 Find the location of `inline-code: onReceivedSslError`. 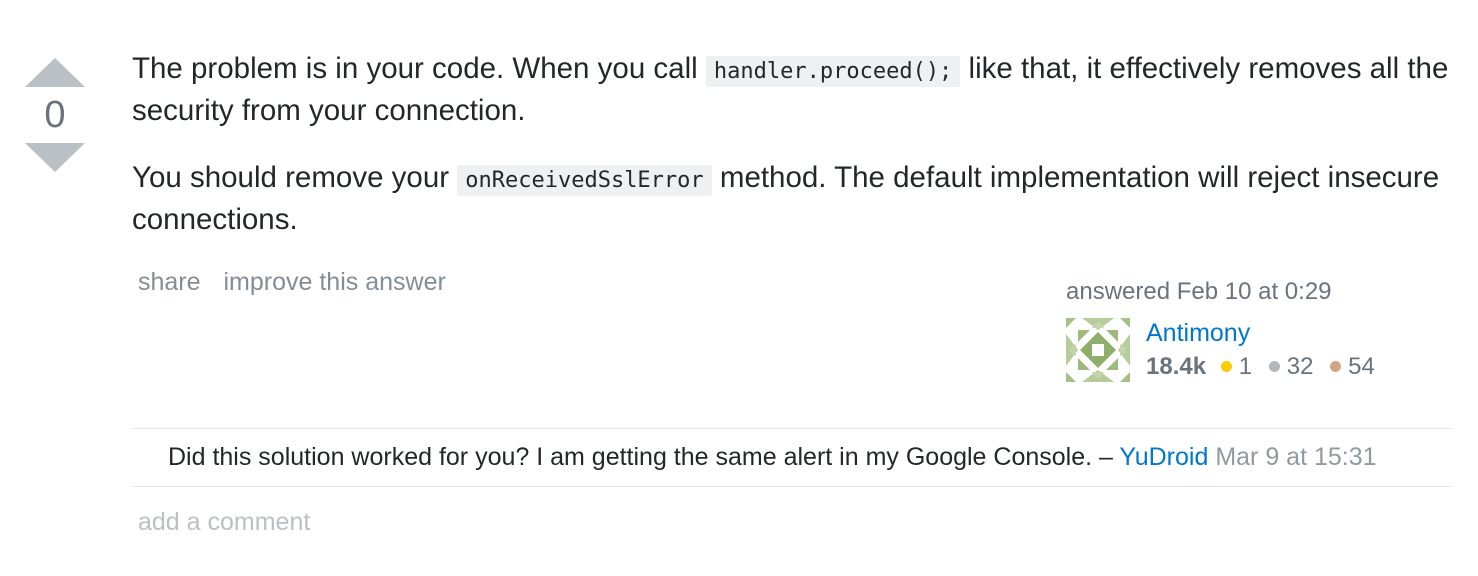

inline-code: onReceivedSslError is located at coordinates (584, 180).